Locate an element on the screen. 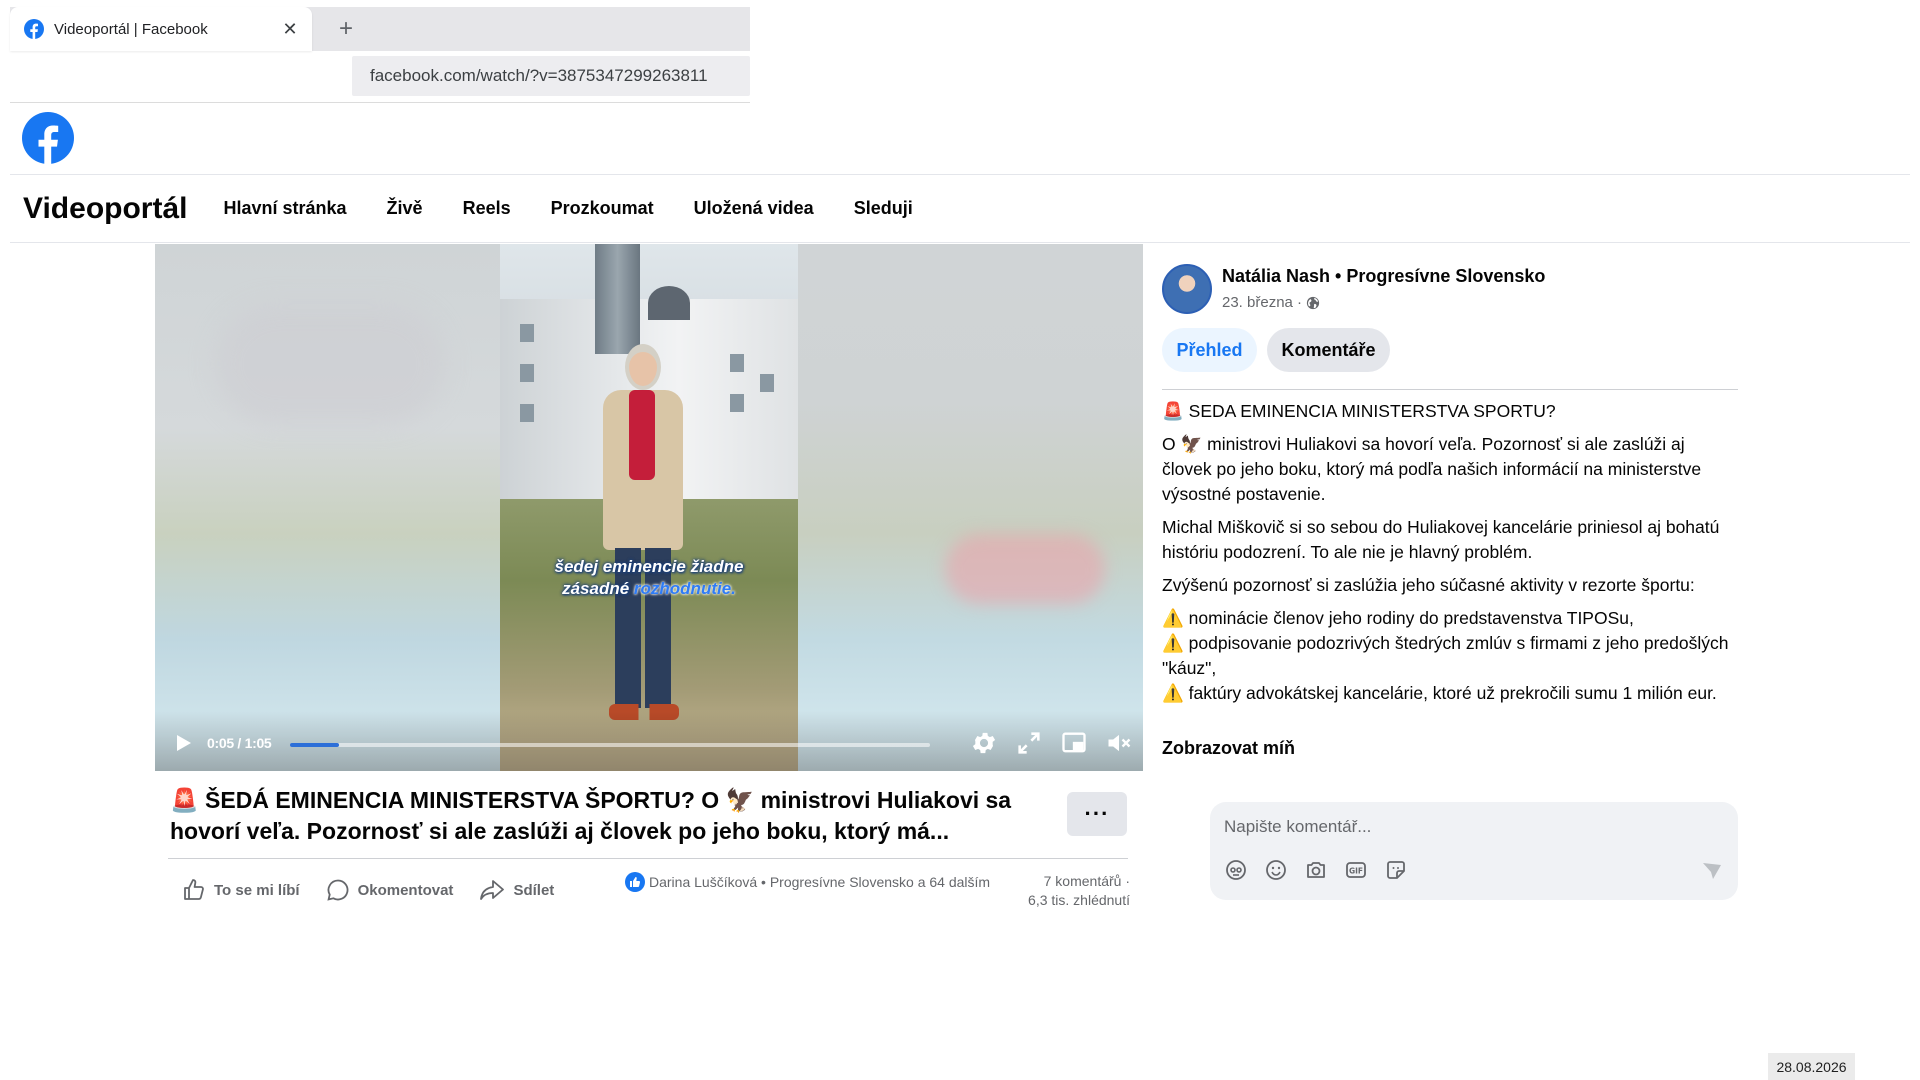 The height and width of the screenshot is (1080, 1920). show-less-link: Zobrazovat míň is located at coordinates (1228, 748).